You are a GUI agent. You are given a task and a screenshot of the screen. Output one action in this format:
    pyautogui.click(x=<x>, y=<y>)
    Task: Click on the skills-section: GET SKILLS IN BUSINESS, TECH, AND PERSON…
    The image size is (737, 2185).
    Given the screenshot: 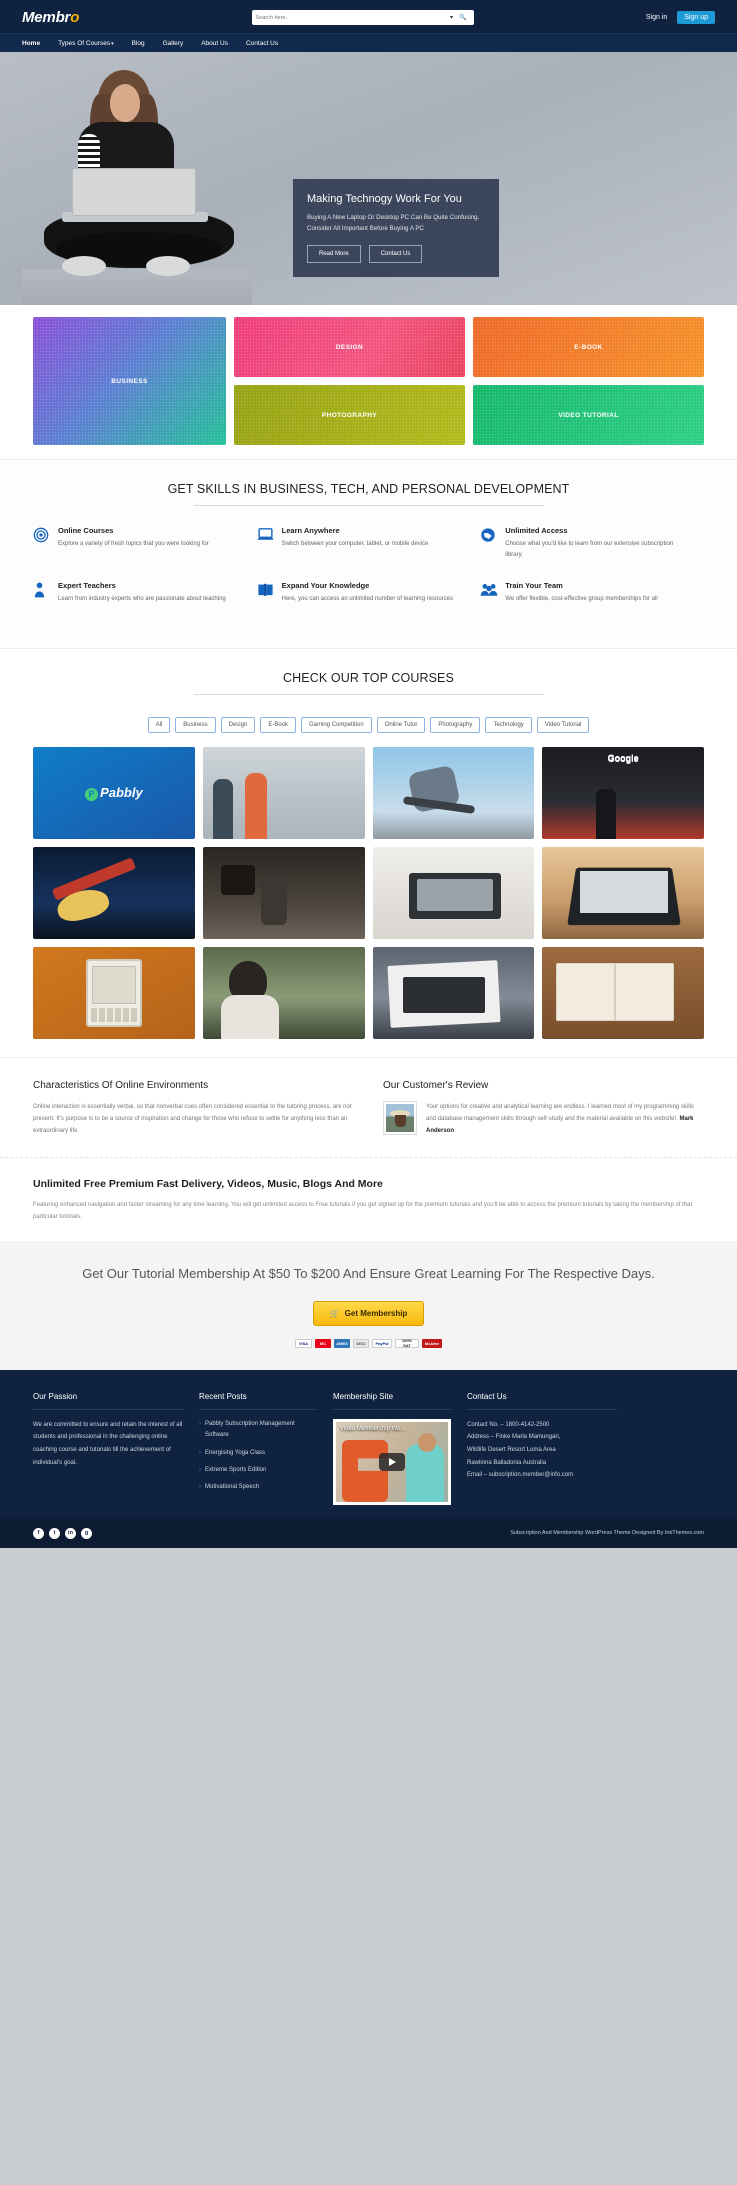 What is the action you would take?
    pyautogui.click(x=368, y=554)
    